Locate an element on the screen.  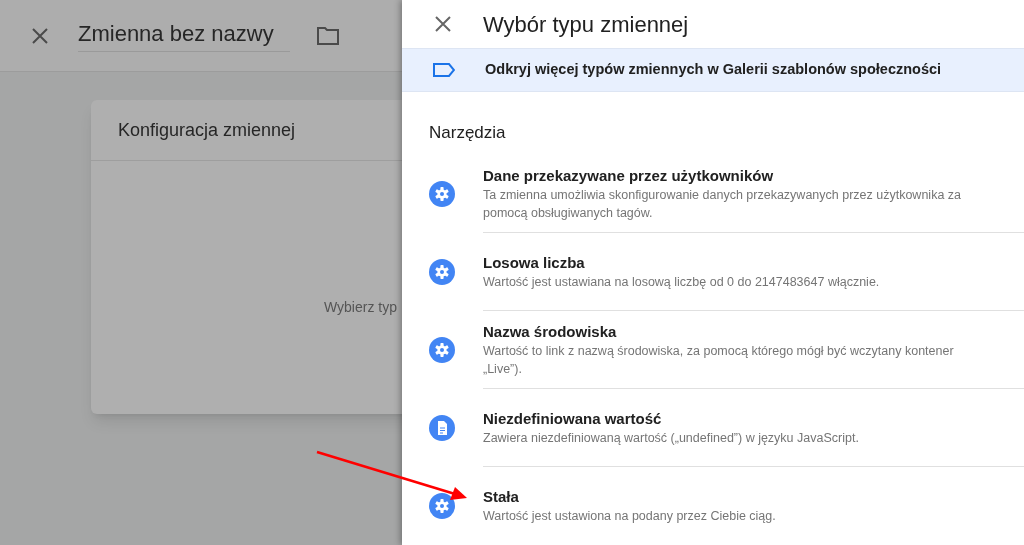
name-field: Zmienna bez nazwy is located at coordinates (184, 35).